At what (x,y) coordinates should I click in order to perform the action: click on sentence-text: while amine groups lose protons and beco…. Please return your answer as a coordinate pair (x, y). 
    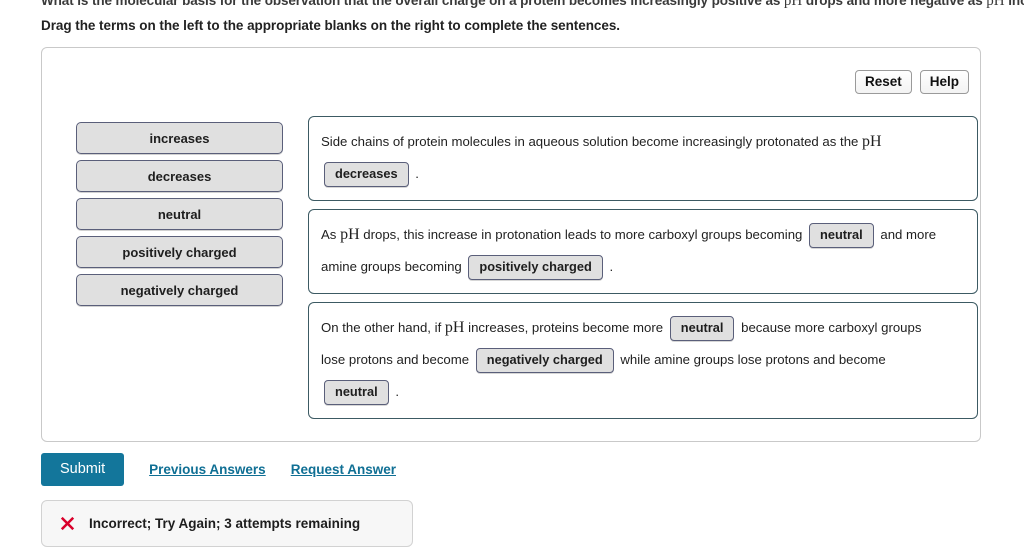
    Looking at the image, I should click on (751, 359).